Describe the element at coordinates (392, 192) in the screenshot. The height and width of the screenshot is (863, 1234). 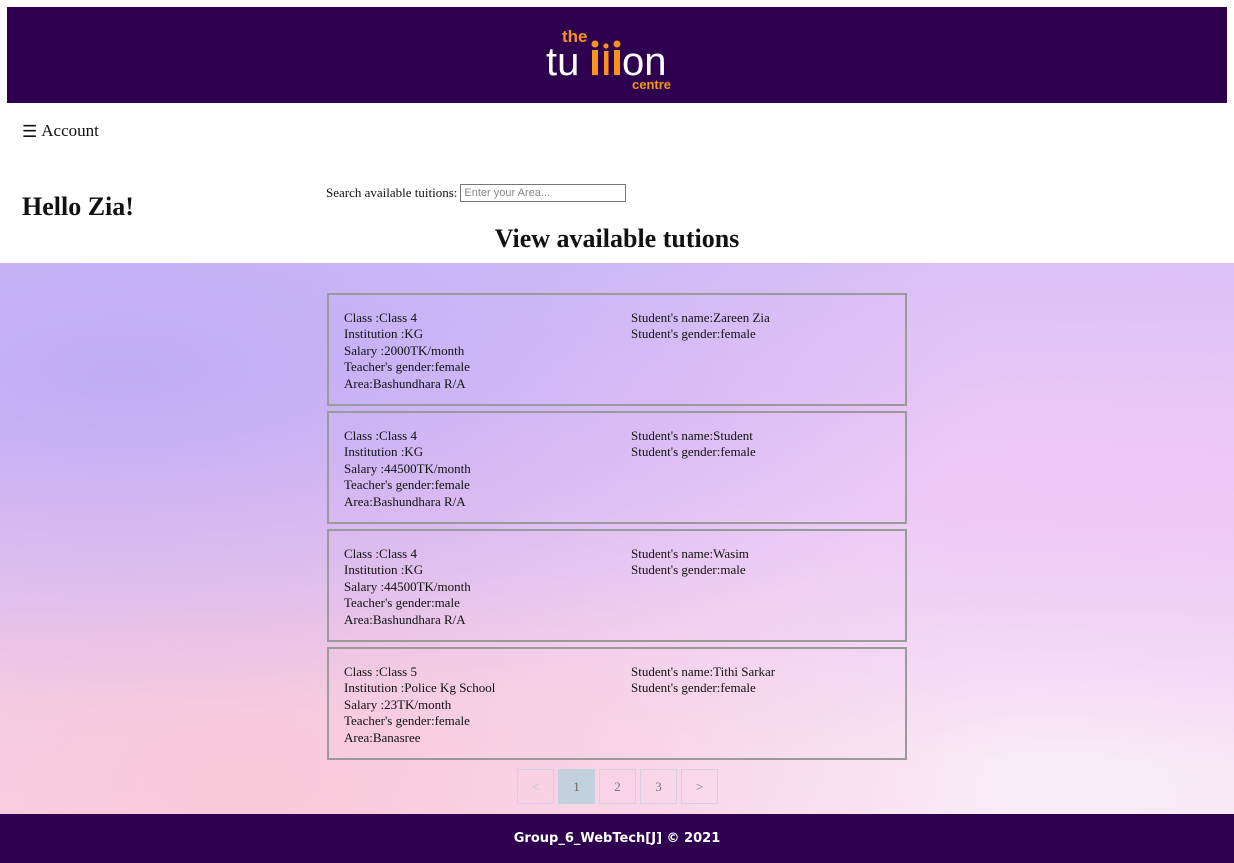
I see `search-label: Search available tuitions:` at that location.